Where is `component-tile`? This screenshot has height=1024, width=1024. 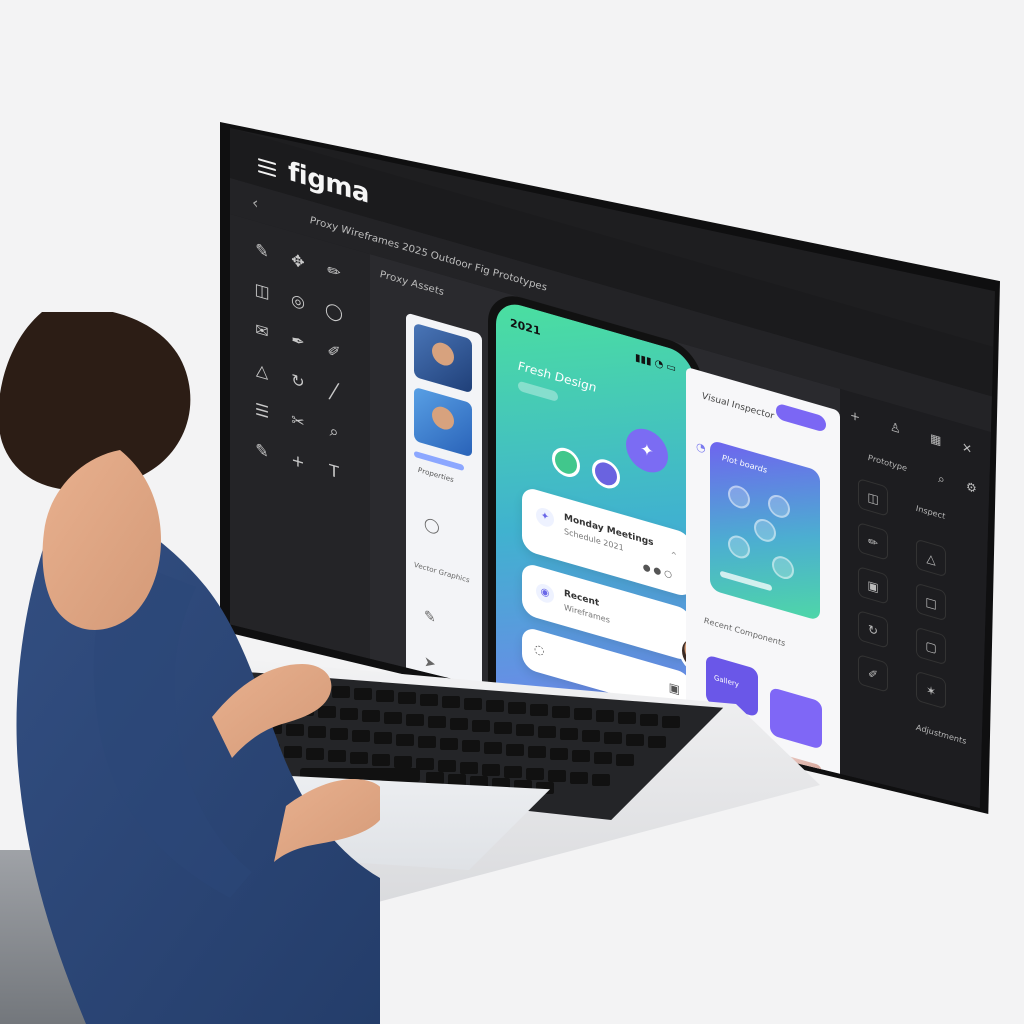 component-tile is located at coordinates (796, 718).